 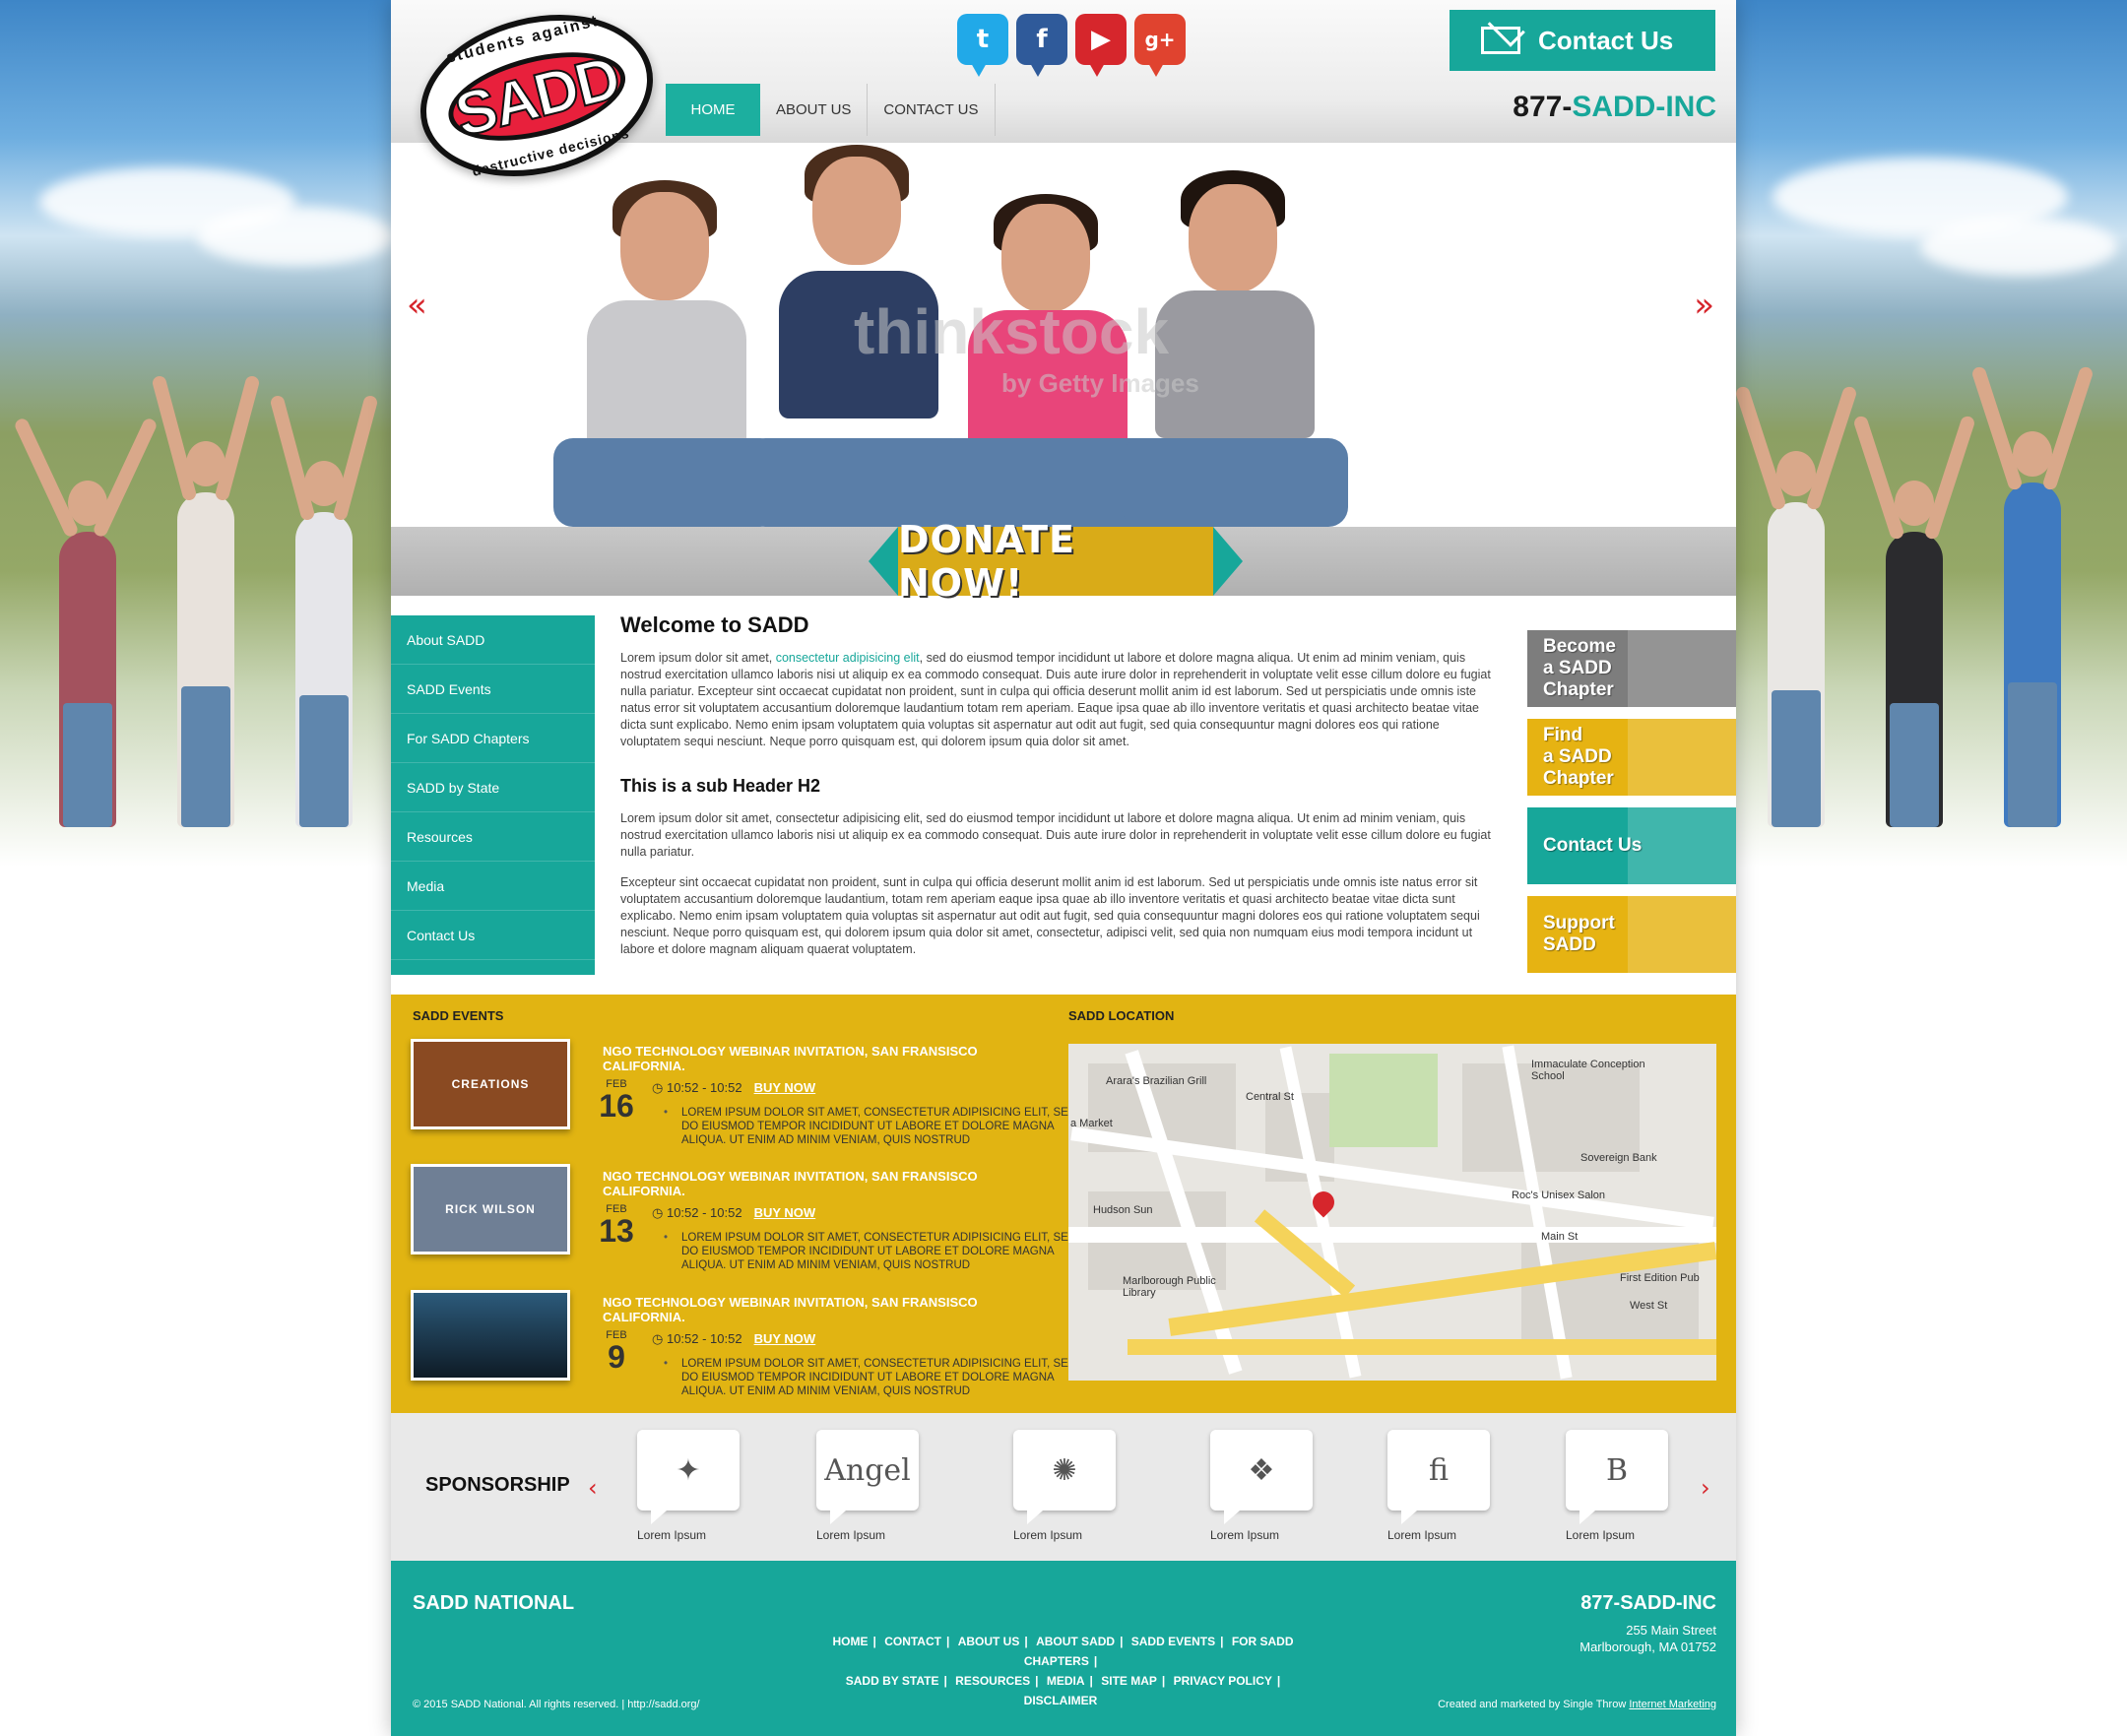 I want to click on nav-about-us: ABOUT US, so click(x=815, y=110).